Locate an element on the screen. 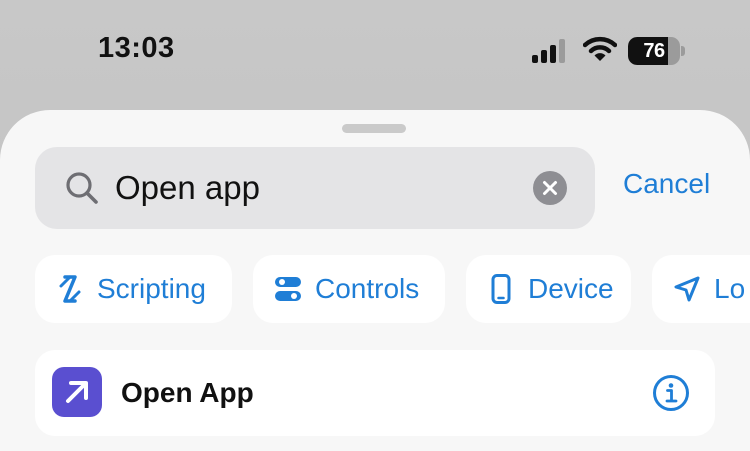 This screenshot has height=451, width=750. open-app-arrow-icon is located at coordinates (77, 392).